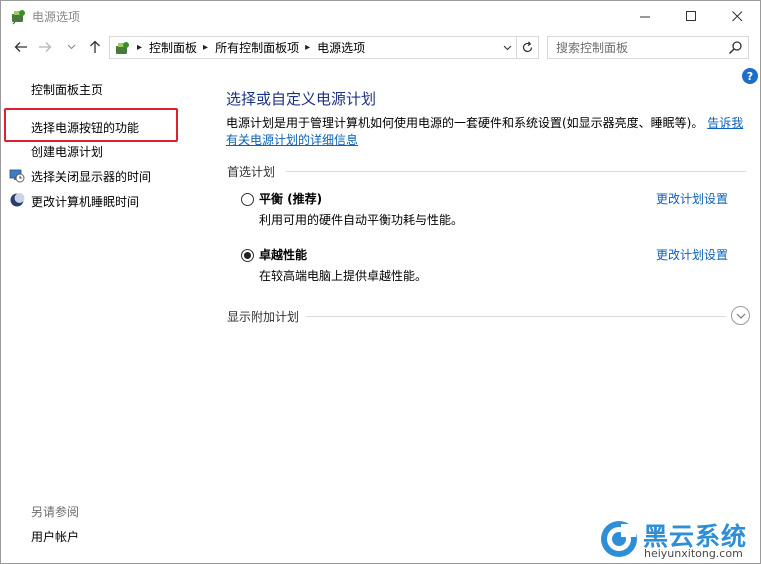 Image resolution: width=761 pixels, height=564 pixels. What do you see at coordinates (692, 254) in the screenshot?
I see `ultimate-change-settings-link: 更改计划设置` at bounding box center [692, 254].